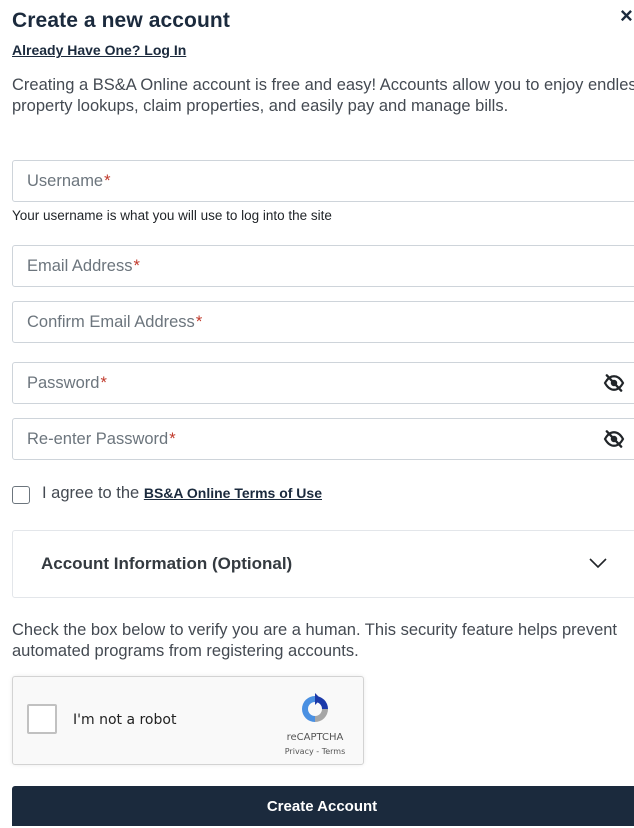 The width and height of the screenshot is (634, 828). What do you see at coordinates (125, 720) in the screenshot?
I see `recaptcha-label: I'm not a robot` at bounding box center [125, 720].